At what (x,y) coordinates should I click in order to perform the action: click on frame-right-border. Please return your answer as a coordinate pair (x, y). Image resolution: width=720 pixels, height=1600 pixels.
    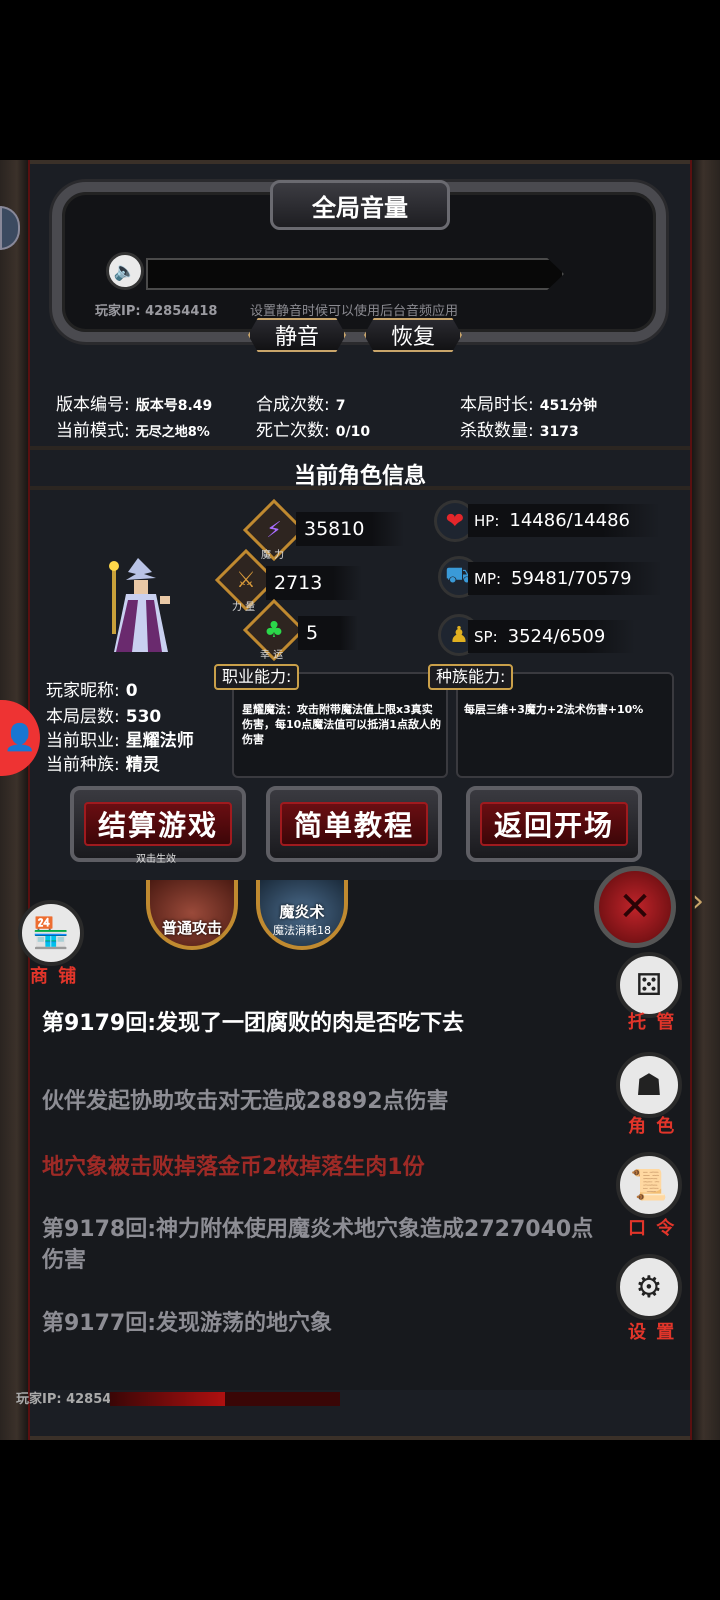
    Looking at the image, I should click on (705, 800).